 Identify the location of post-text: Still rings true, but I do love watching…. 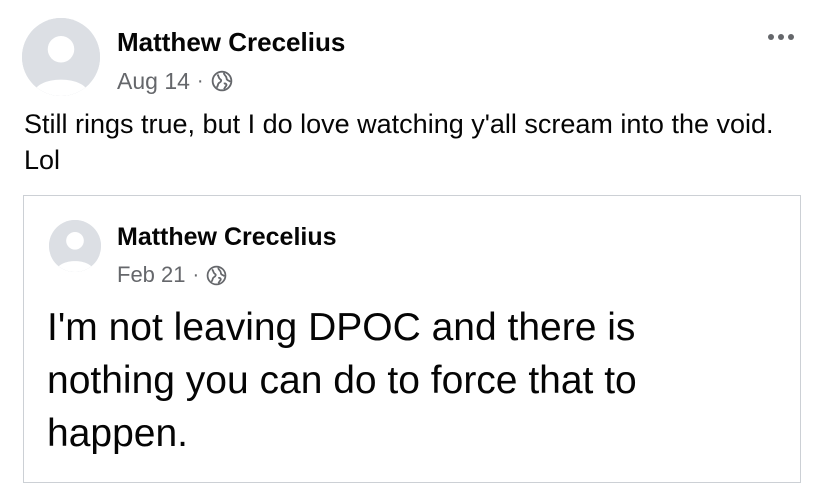
(399, 142).